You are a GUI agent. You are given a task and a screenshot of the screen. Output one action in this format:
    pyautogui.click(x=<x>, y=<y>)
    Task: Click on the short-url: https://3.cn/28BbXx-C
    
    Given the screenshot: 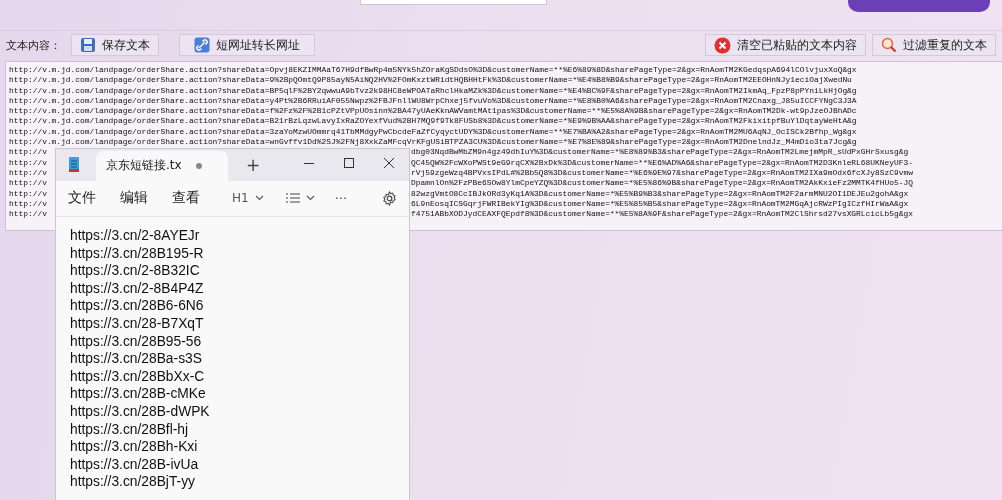 What is the action you would take?
    pyautogui.click(x=138, y=376)
    